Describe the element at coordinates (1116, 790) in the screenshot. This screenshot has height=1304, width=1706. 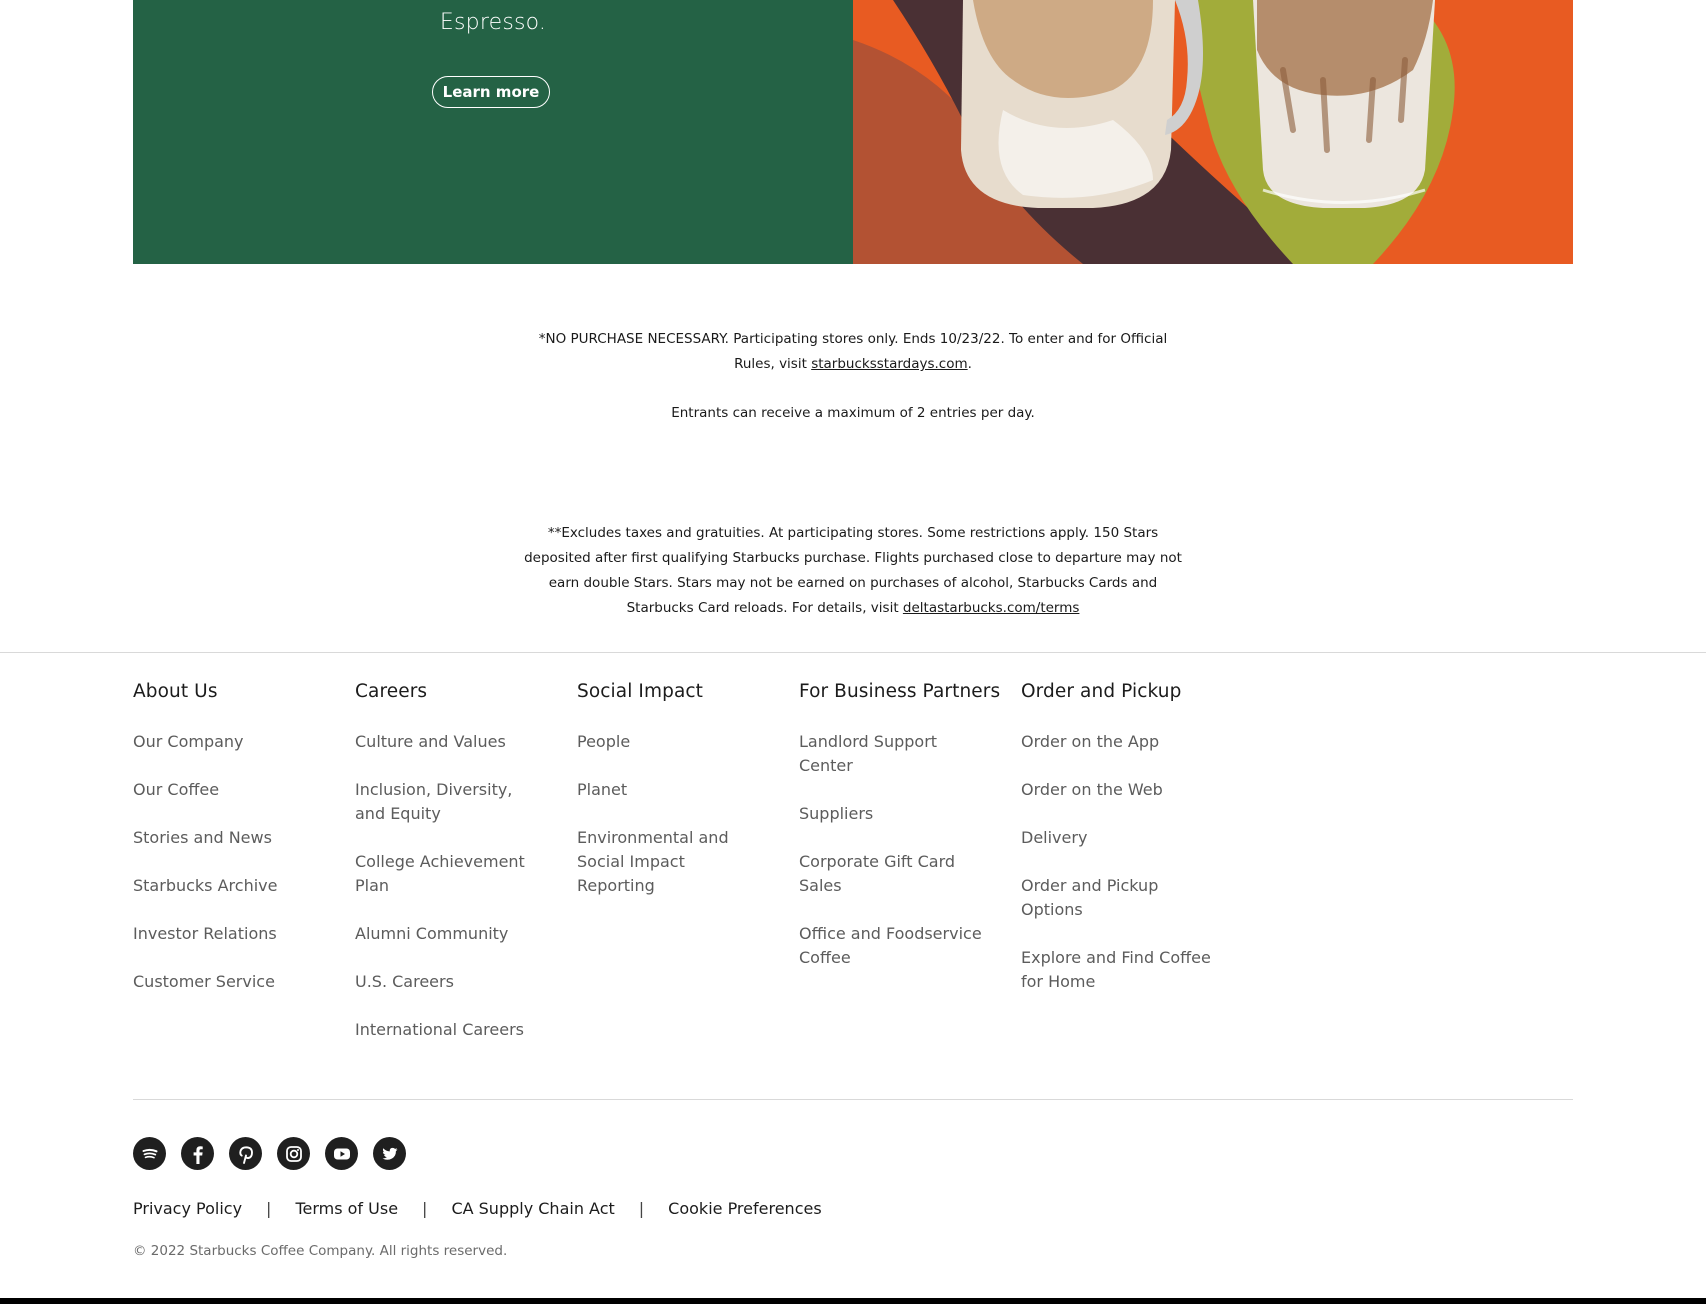
I see `footer-link: Order on the Web` at that location.